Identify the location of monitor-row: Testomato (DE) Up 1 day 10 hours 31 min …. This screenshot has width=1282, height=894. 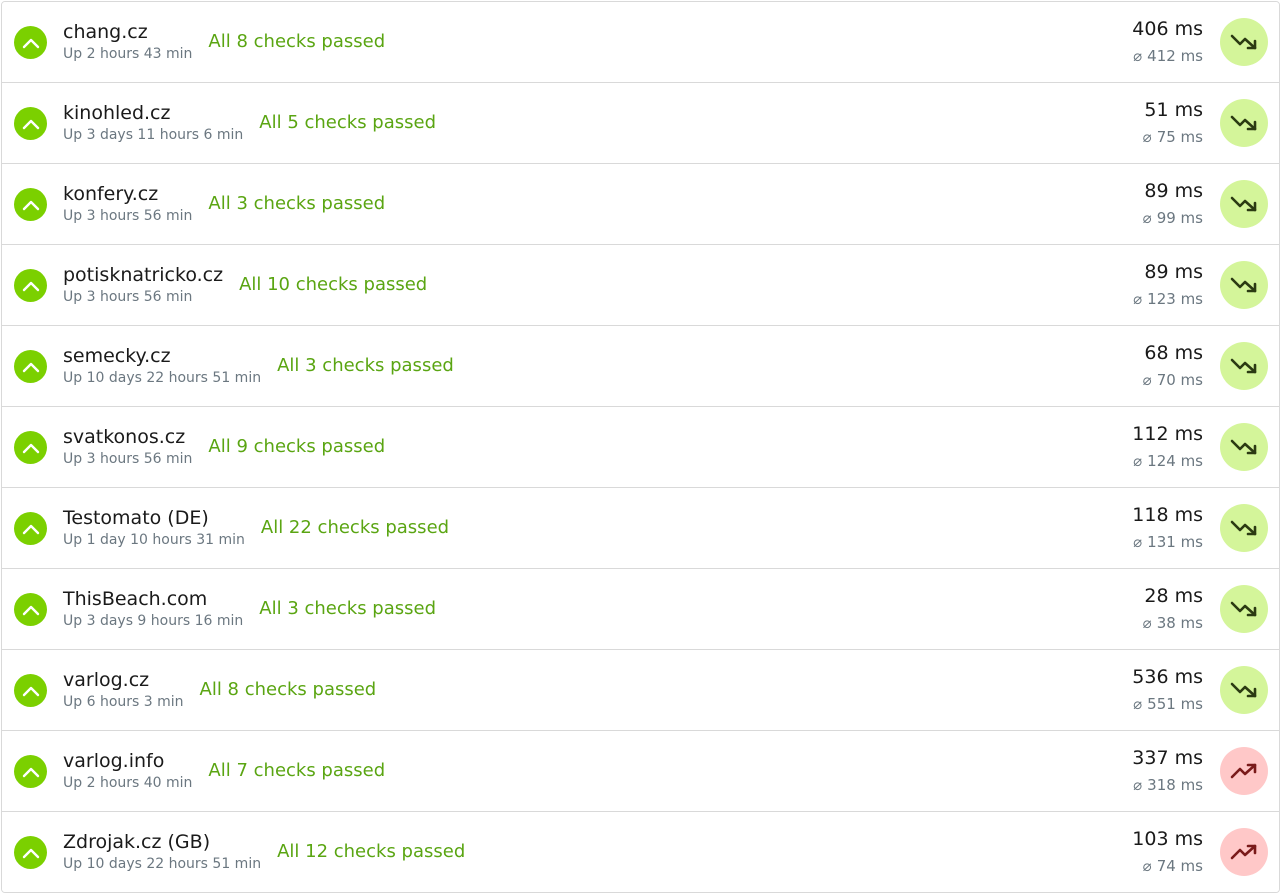
(640, 528).